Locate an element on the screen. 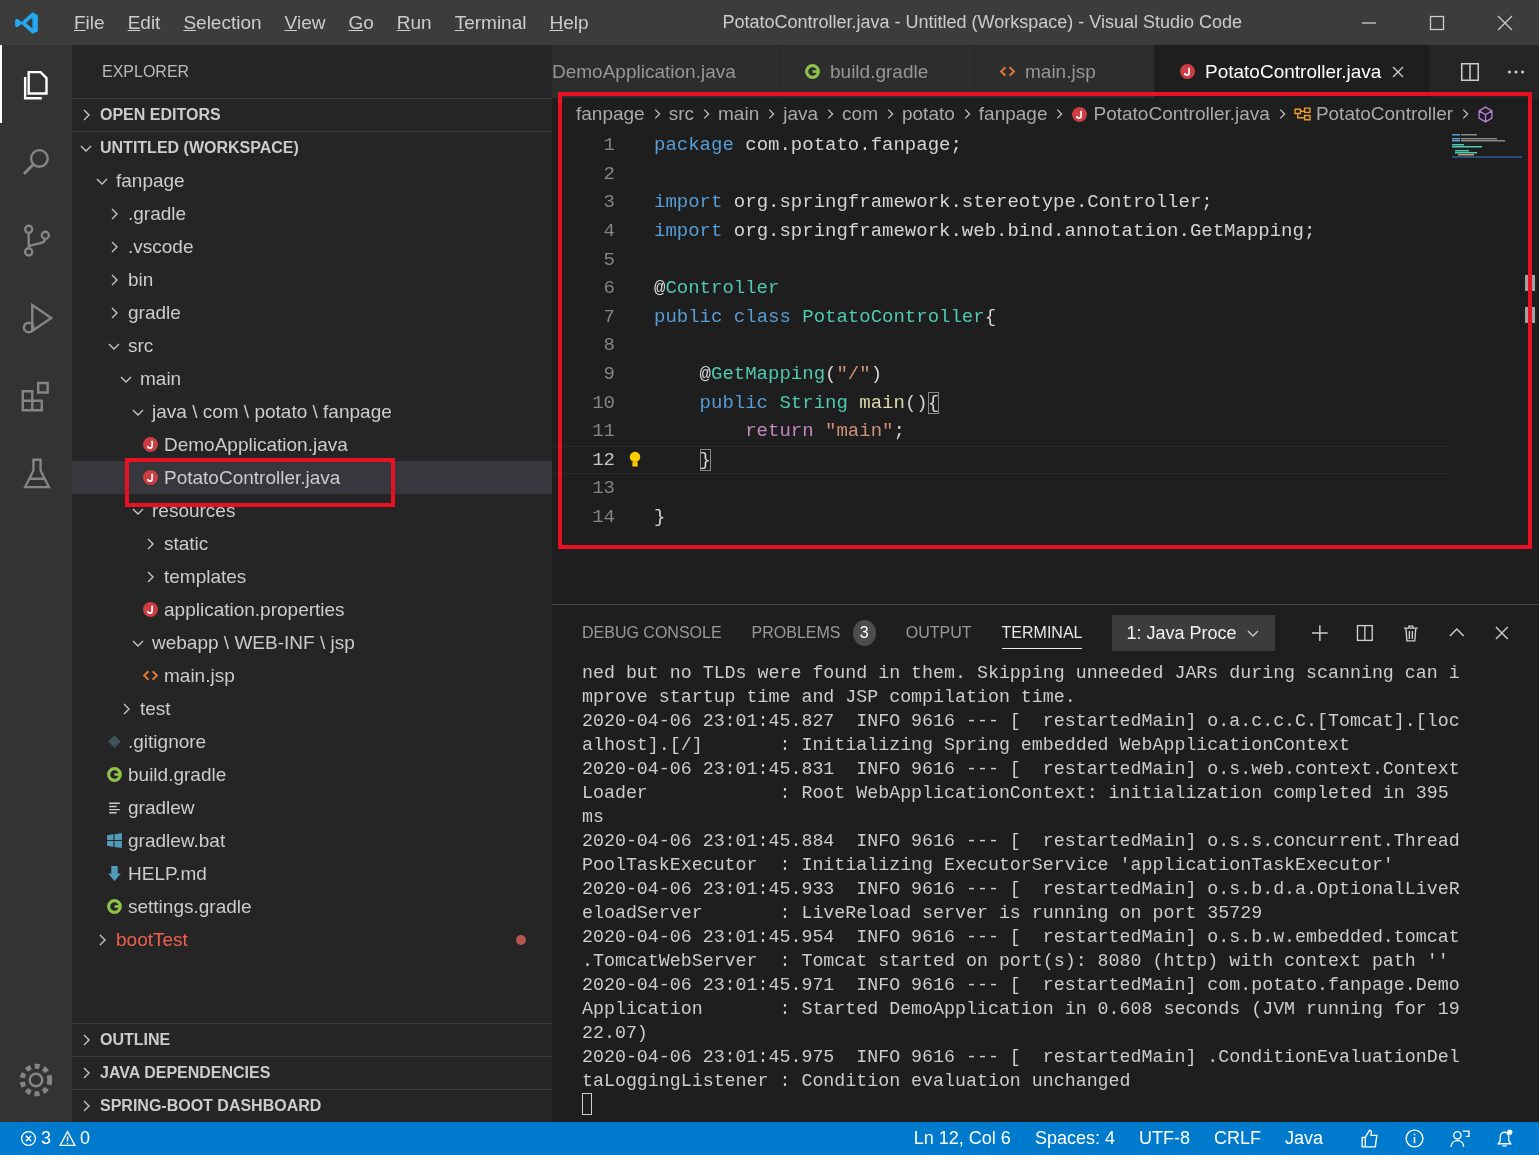 This screenshot has height=1155, width=1539. menu-item: Edit is located at coordinates (143, 22).